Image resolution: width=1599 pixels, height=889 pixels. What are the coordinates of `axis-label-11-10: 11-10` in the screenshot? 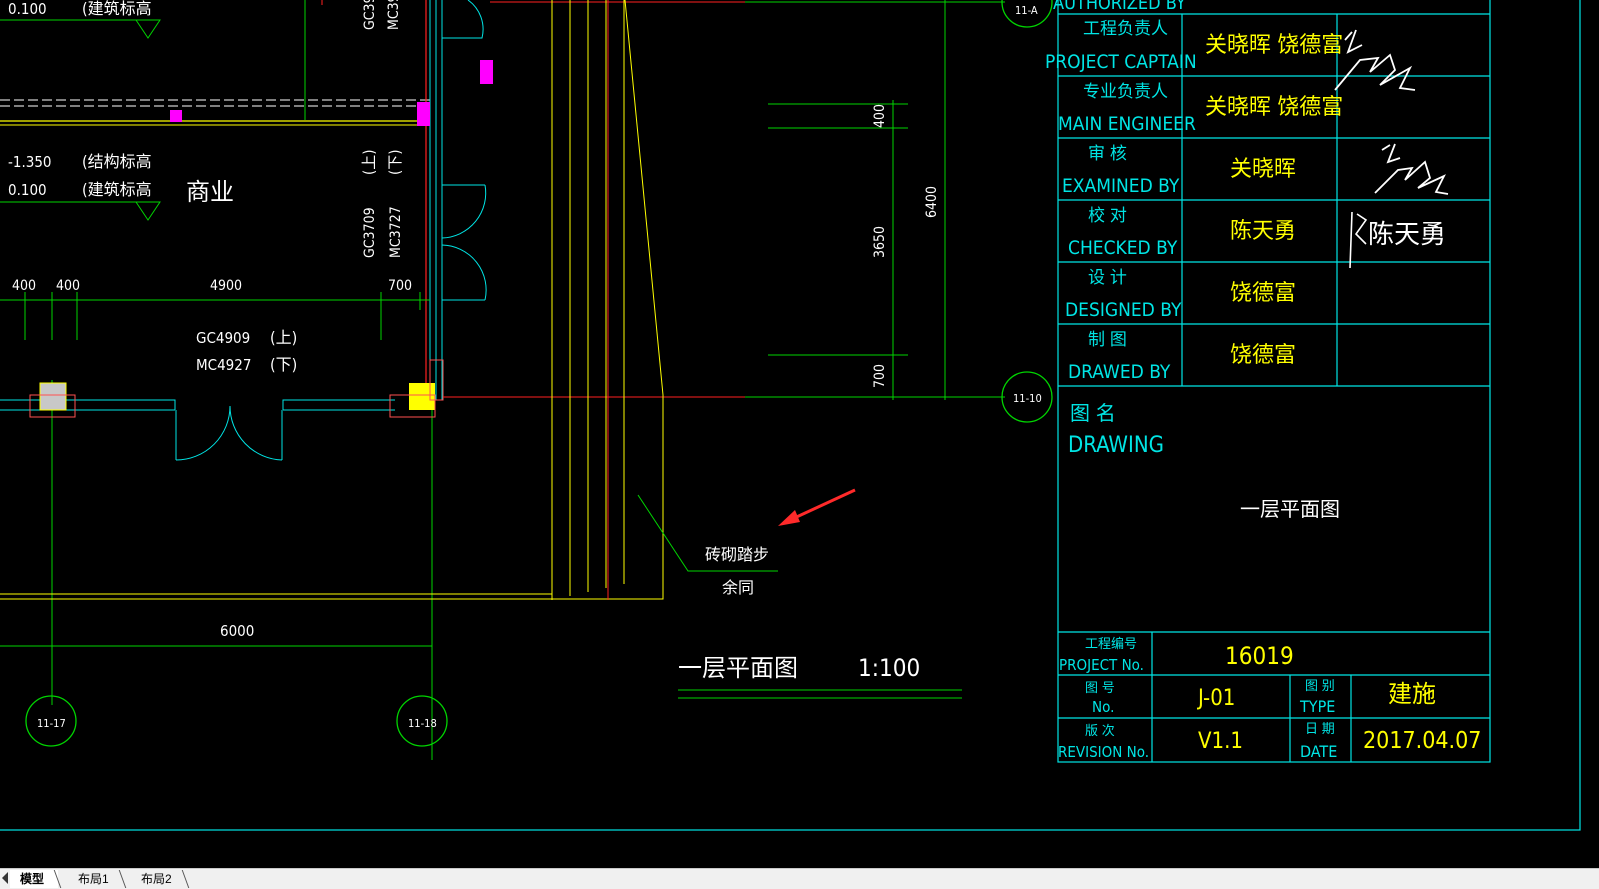 It's located at (1027, 398).